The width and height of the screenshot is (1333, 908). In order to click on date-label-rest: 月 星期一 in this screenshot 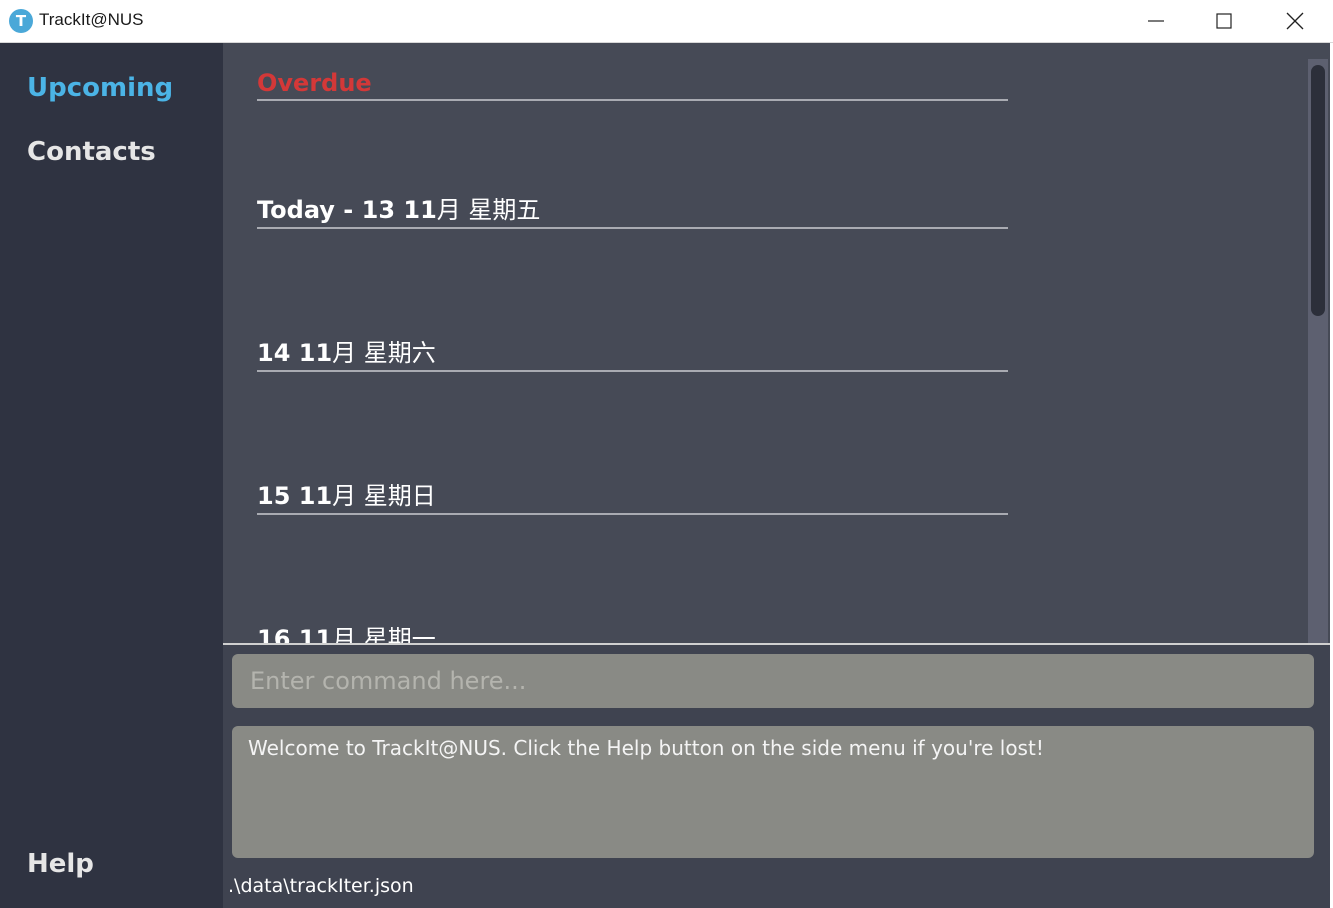, I will do `click(384, 634)`.